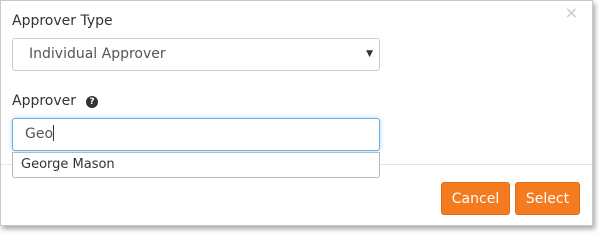  What do you see at coordinates (54, 133) in the screenshot?
I see `text-cursor` at bounding box center [54, 133].